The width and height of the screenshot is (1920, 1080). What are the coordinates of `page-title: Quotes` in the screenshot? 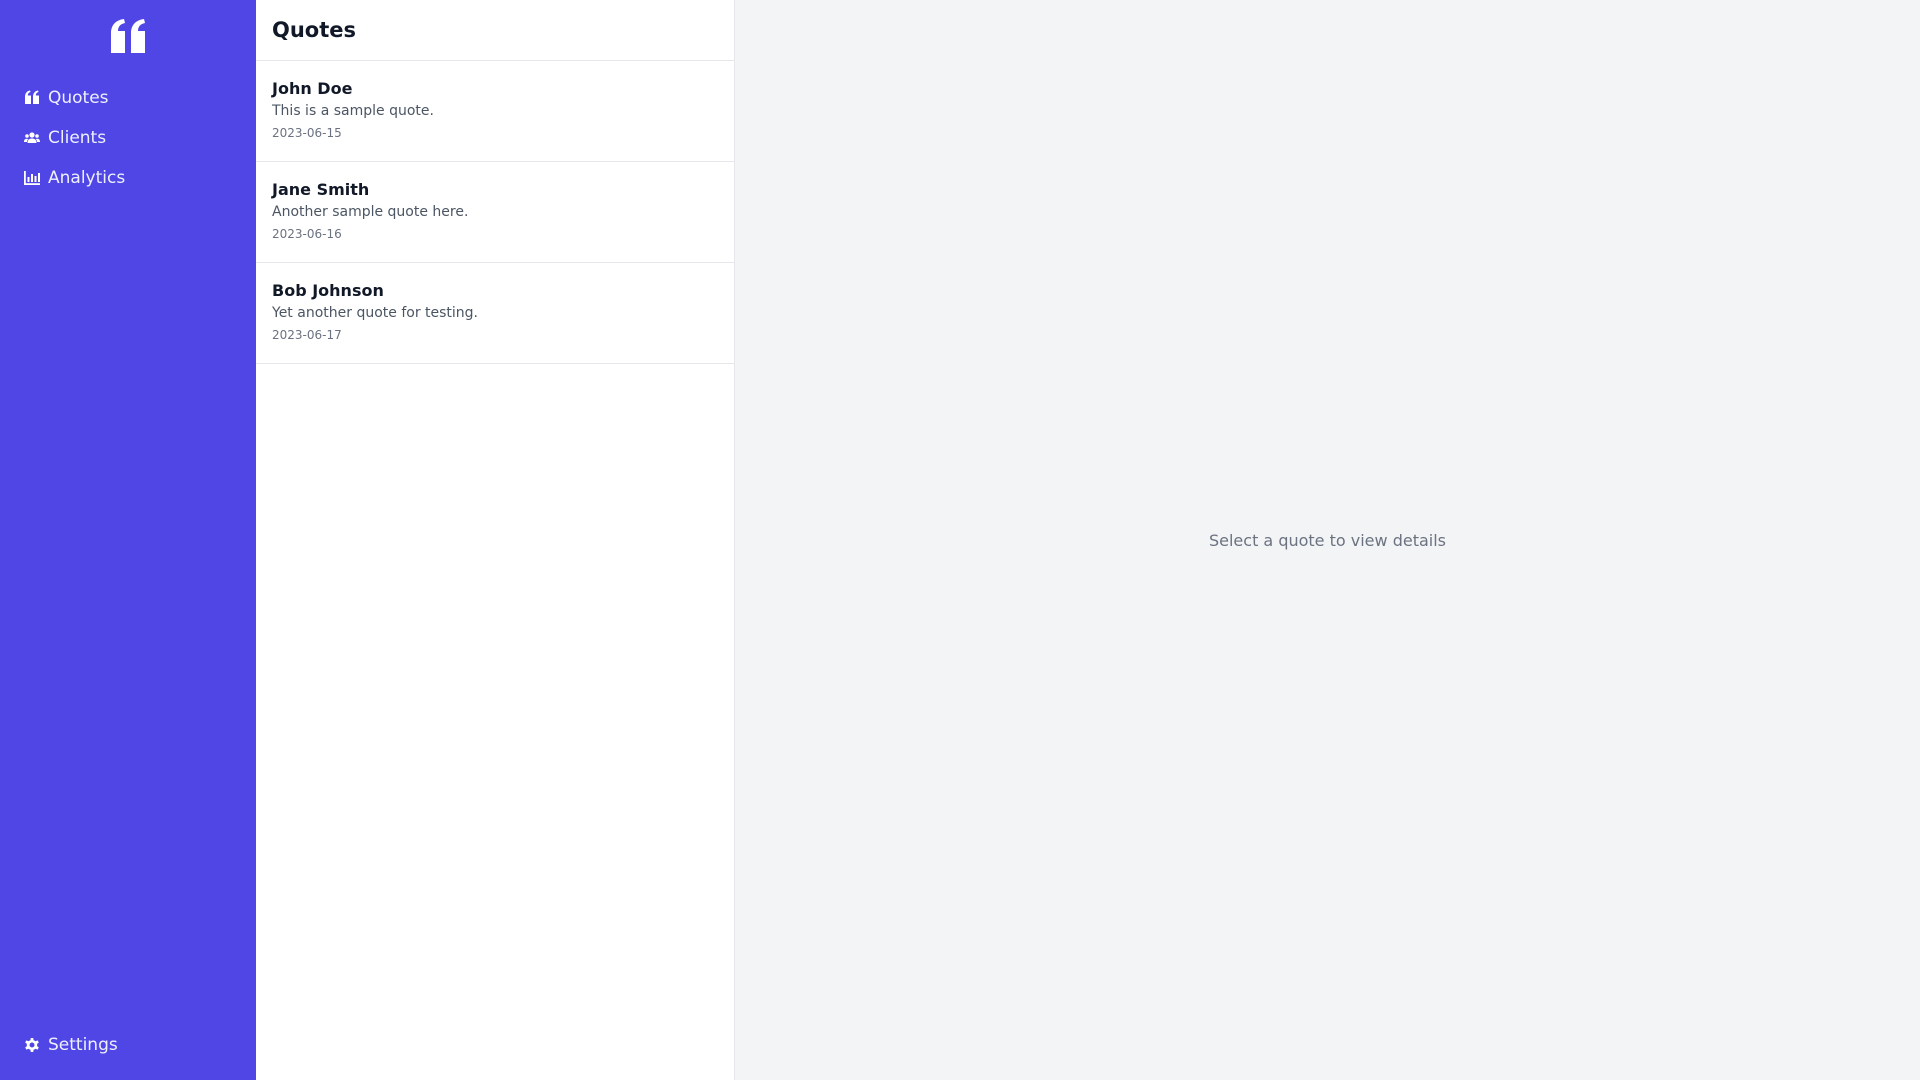 It's located at (314, 30).